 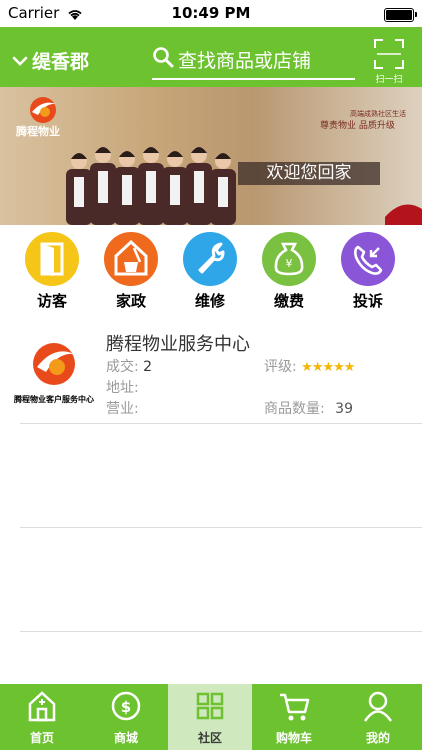 What do you see at coordinates (389, 61) in the screenshot?
I see `scan-button: 扫一扫` at bounding box center [389, 61].